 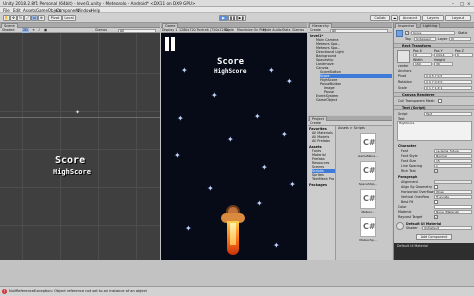 I want to click on canvas-outline, so click(x=80, y=117).